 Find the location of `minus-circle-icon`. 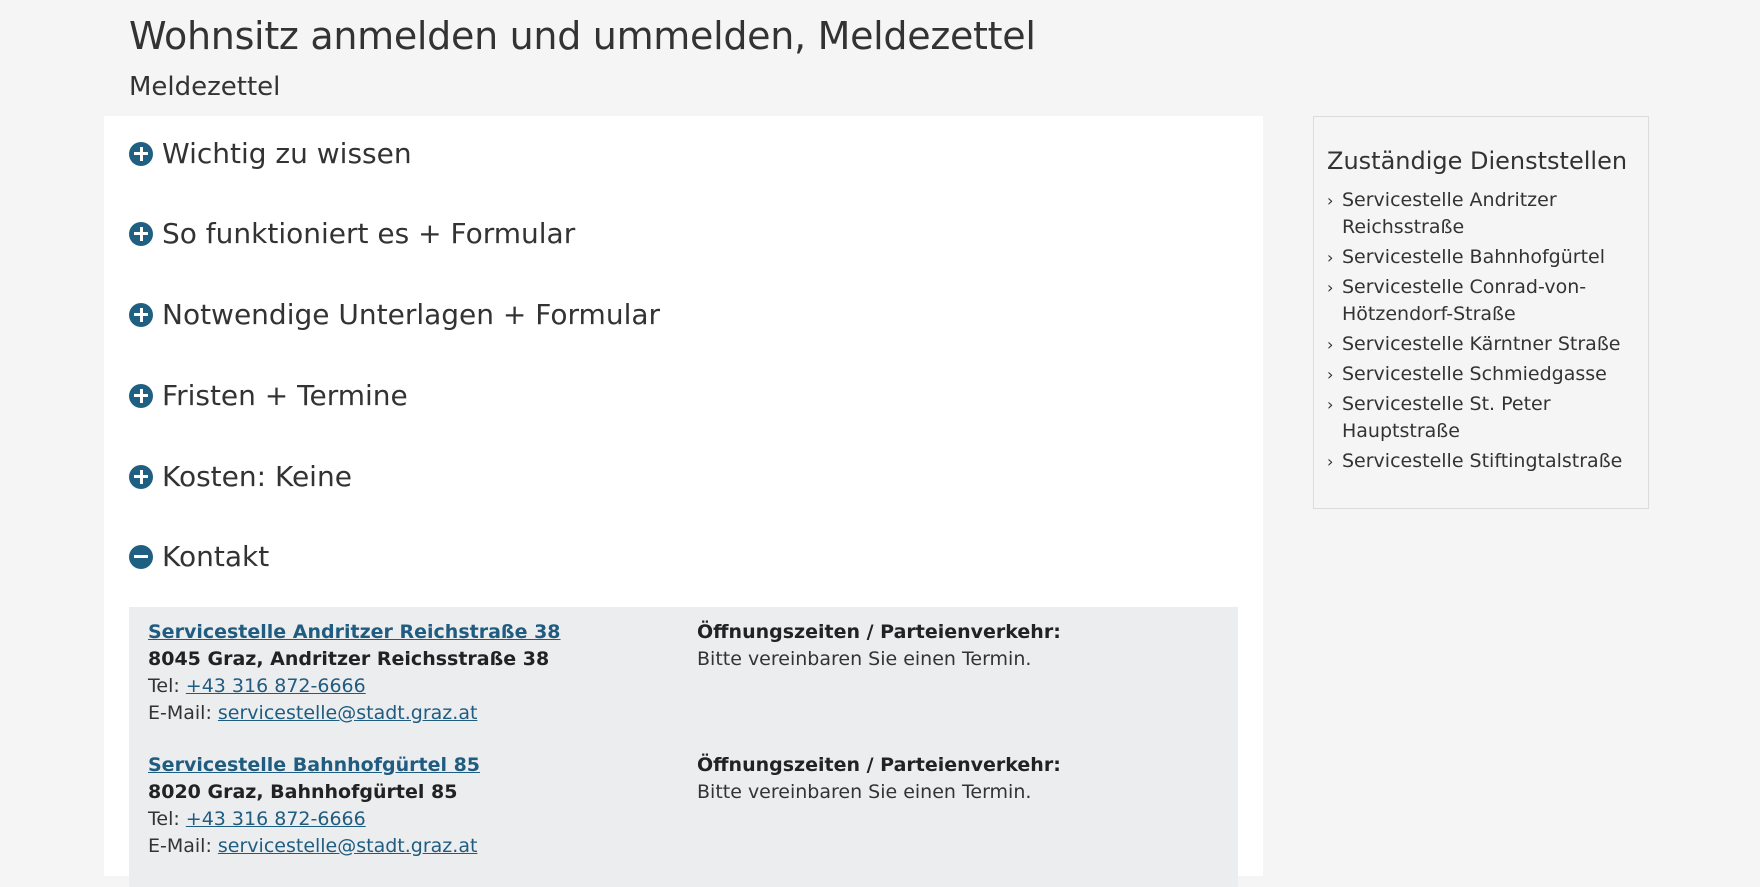

minus-circle-icon is located at coordinates (141, 556).